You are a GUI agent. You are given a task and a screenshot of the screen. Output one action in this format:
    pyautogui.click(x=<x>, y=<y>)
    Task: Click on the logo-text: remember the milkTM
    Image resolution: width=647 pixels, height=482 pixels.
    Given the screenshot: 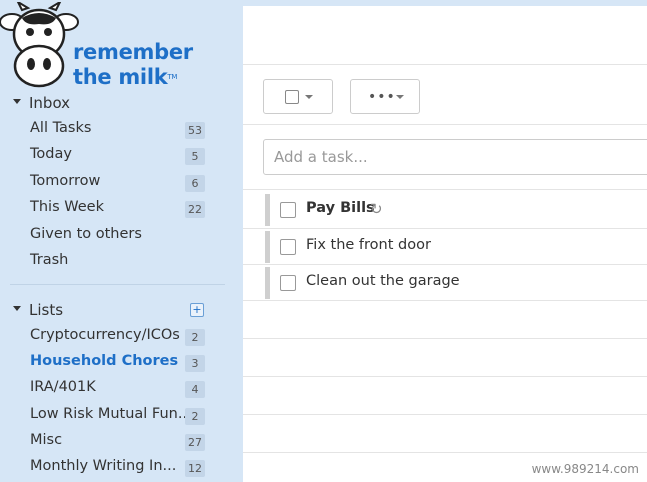 What is the action you would take?
    pyautogui.click(x=133, y=65)
    